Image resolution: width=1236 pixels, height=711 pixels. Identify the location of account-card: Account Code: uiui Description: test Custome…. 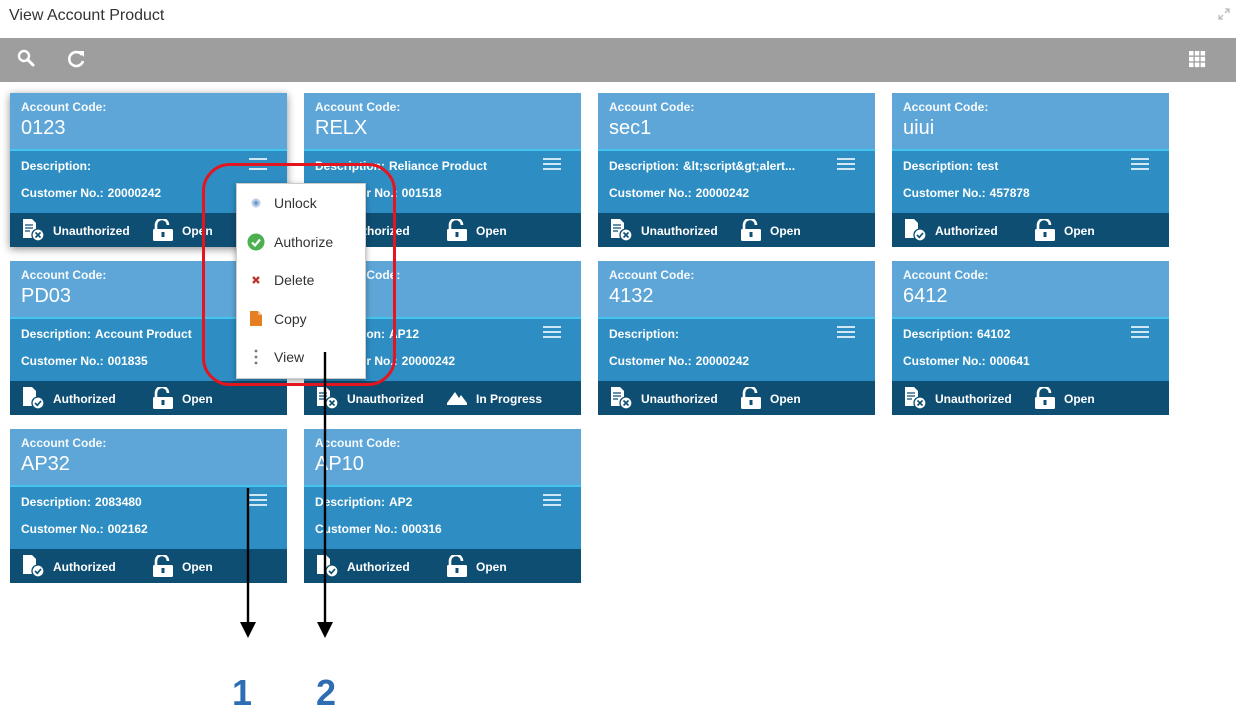
(1030, 170).